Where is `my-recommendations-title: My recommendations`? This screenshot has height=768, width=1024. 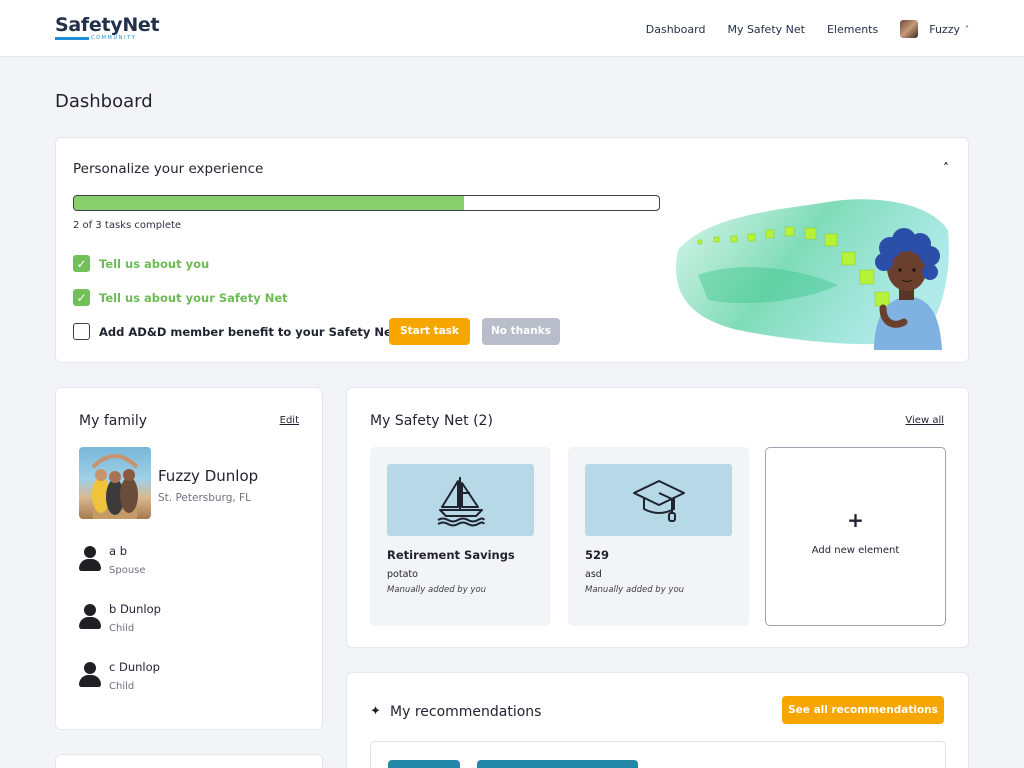 my-recommendations-title: My recommendations is located at coordinates (466, 712).